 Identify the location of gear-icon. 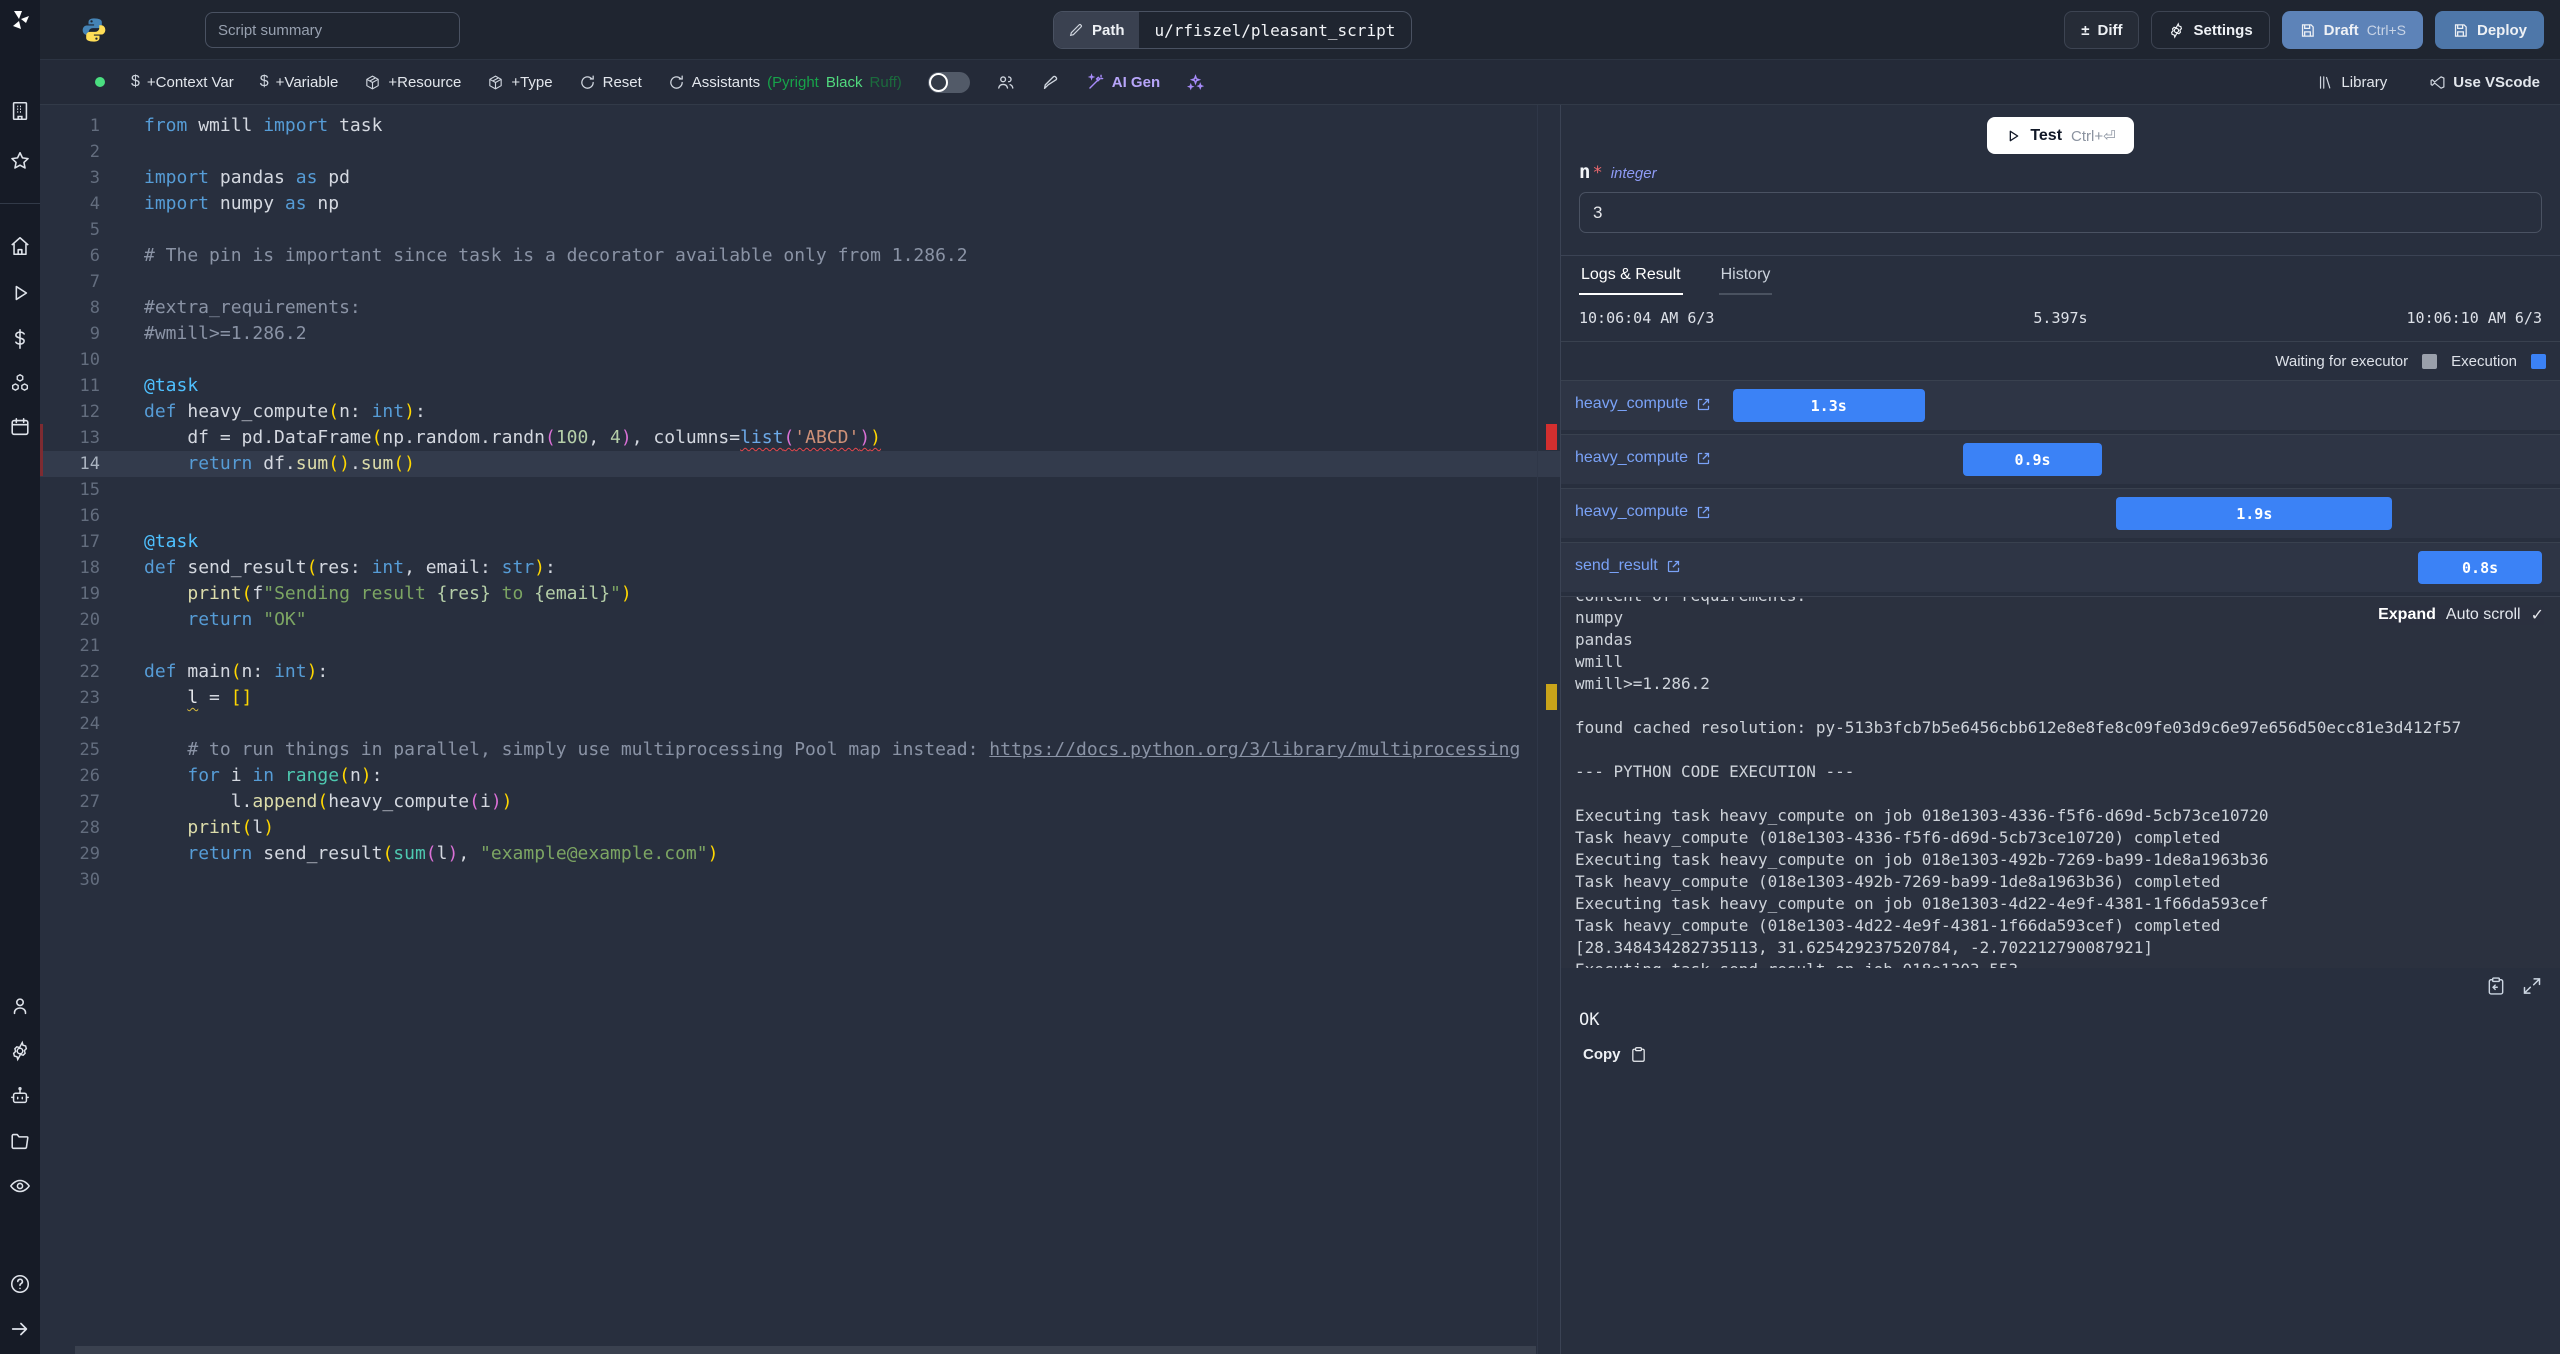
(2176, 30).